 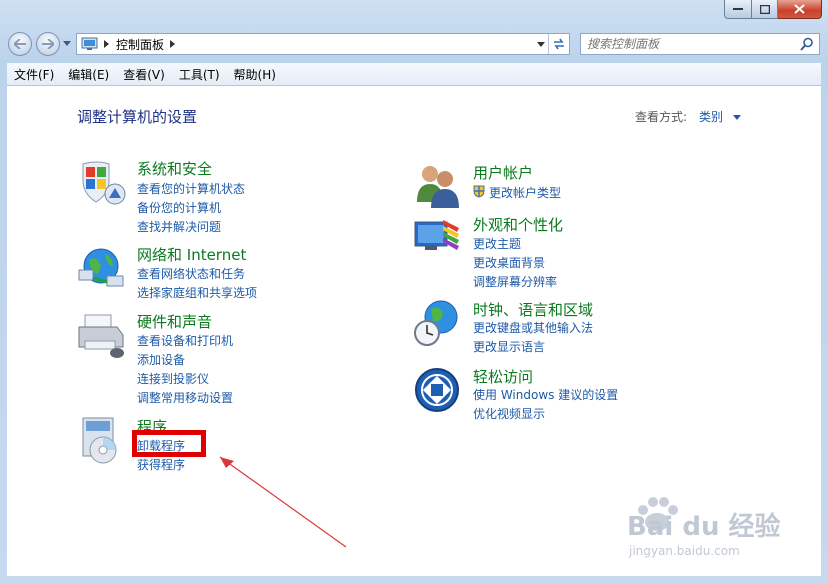 What do you see at coordinates (807, 44) in the screenshot?
I see `search-icon` at bounding box center [807, 44].